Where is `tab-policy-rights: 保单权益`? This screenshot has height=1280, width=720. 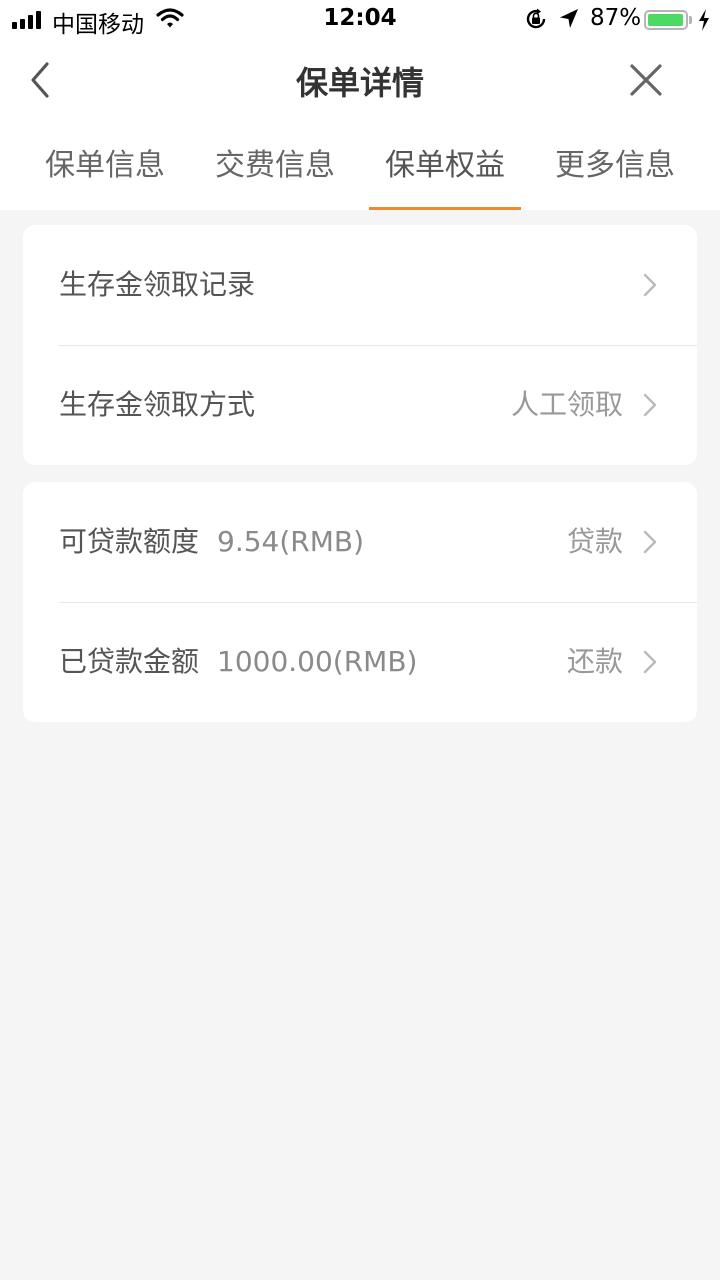 tab-policy-rights: 保单权益 is located at coordinates (445, 169).